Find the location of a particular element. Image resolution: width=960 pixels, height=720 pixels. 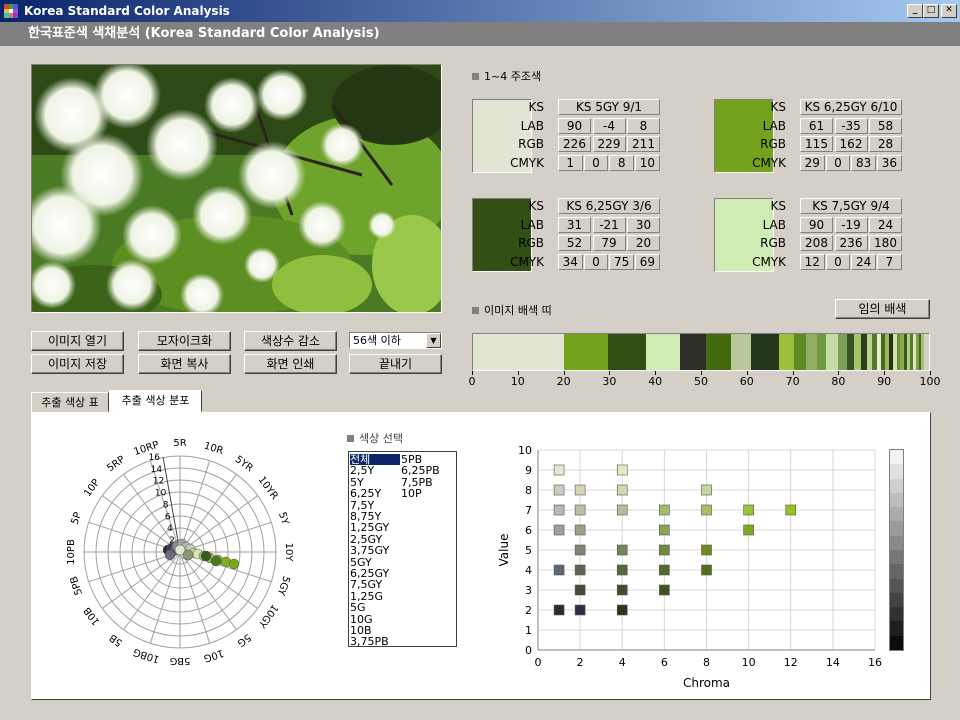

hue-option: 5GY is located at coordinates (375, 562).